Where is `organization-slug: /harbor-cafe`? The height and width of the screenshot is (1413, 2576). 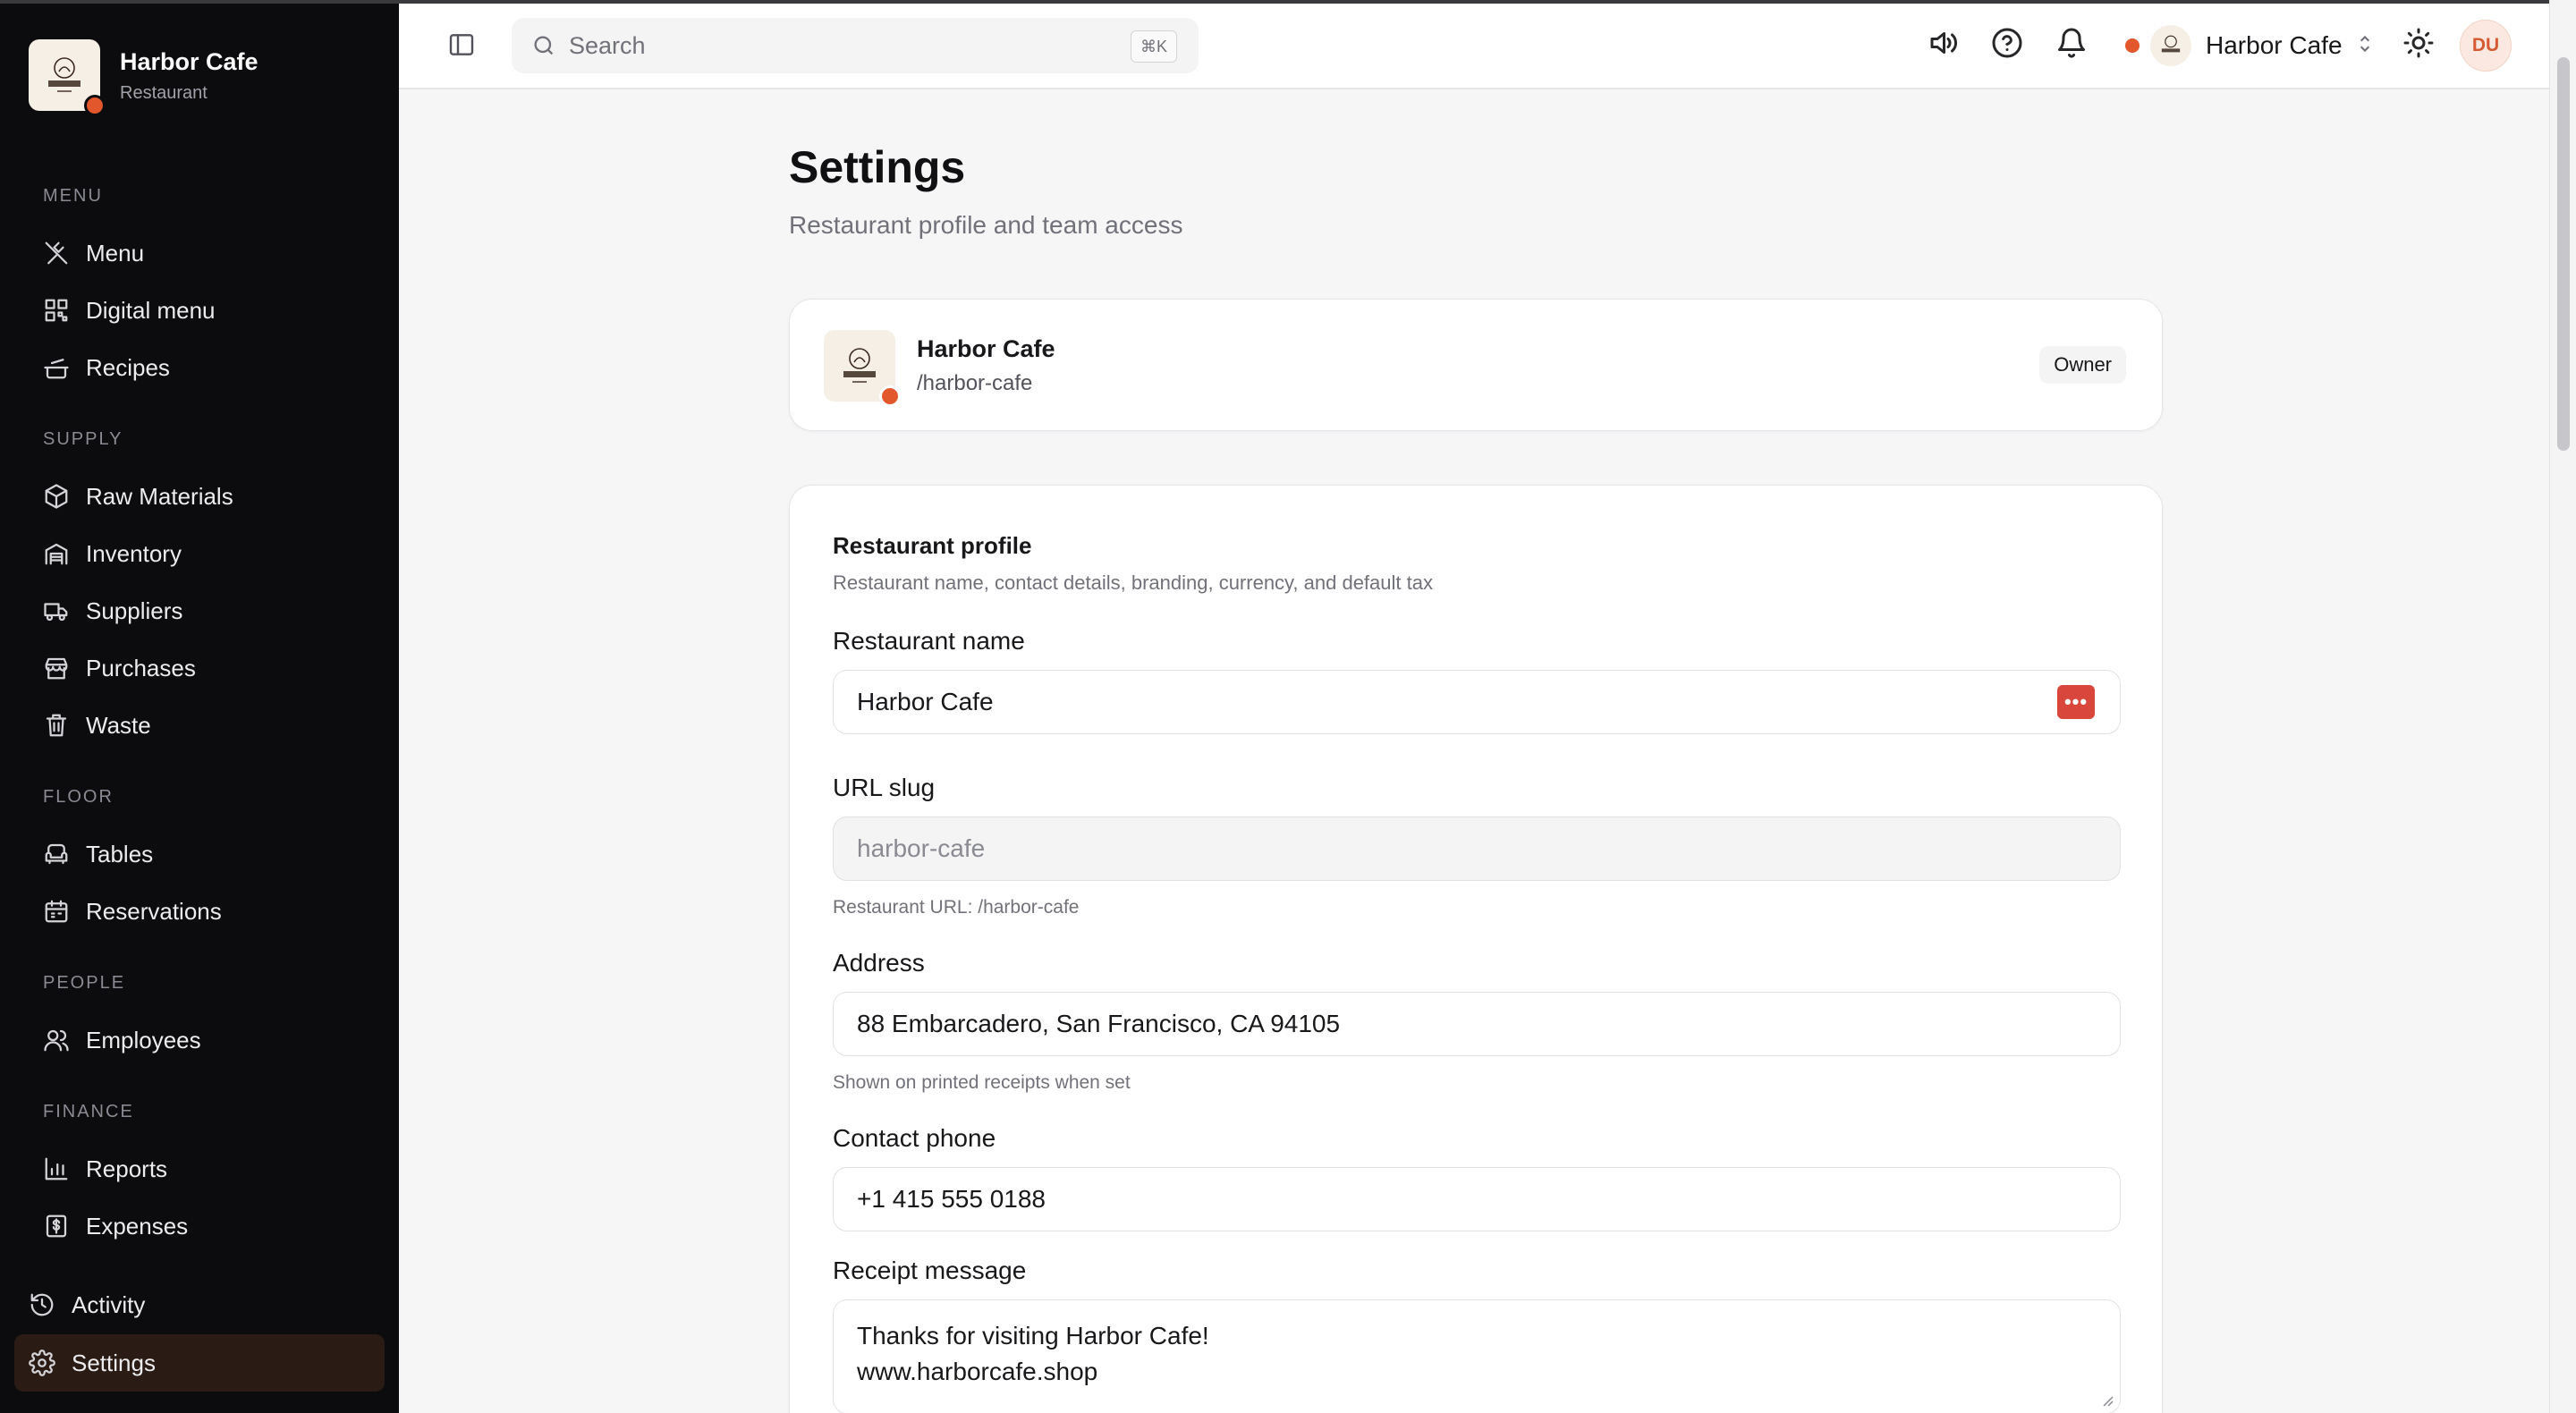
organization-slug: /harbor-cafe is located at coordinates (975, 383).